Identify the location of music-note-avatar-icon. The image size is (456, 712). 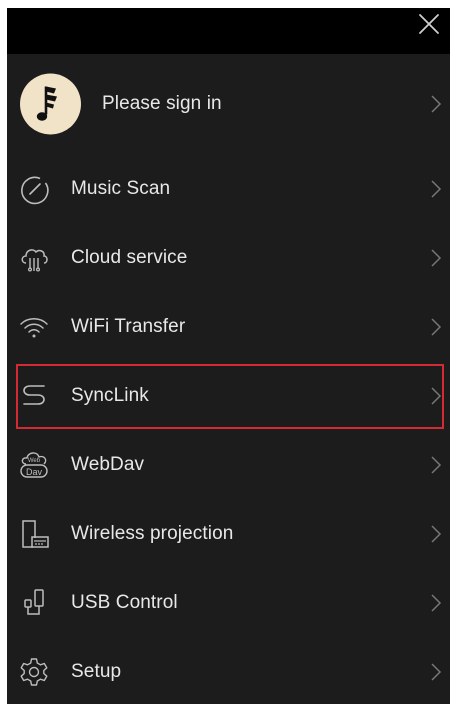
(46, 103).